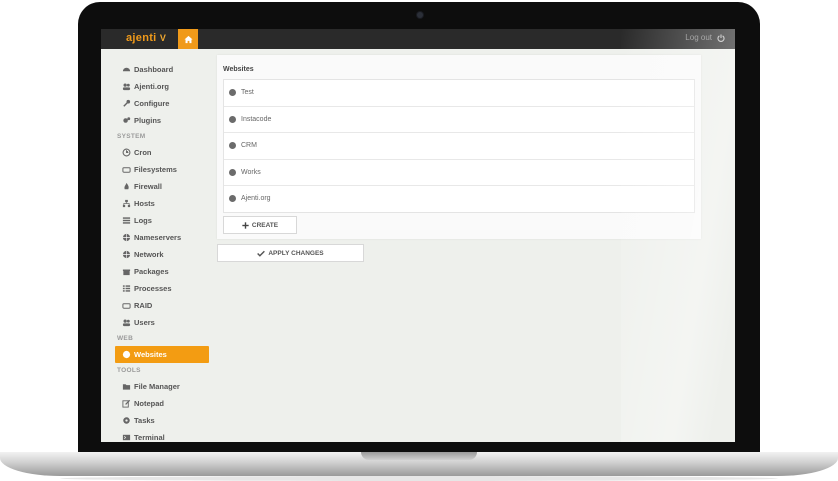 Image resolution: width=838 pixels, height=481 pixels. I want to click on laptop-shadow, so click(419, 478).